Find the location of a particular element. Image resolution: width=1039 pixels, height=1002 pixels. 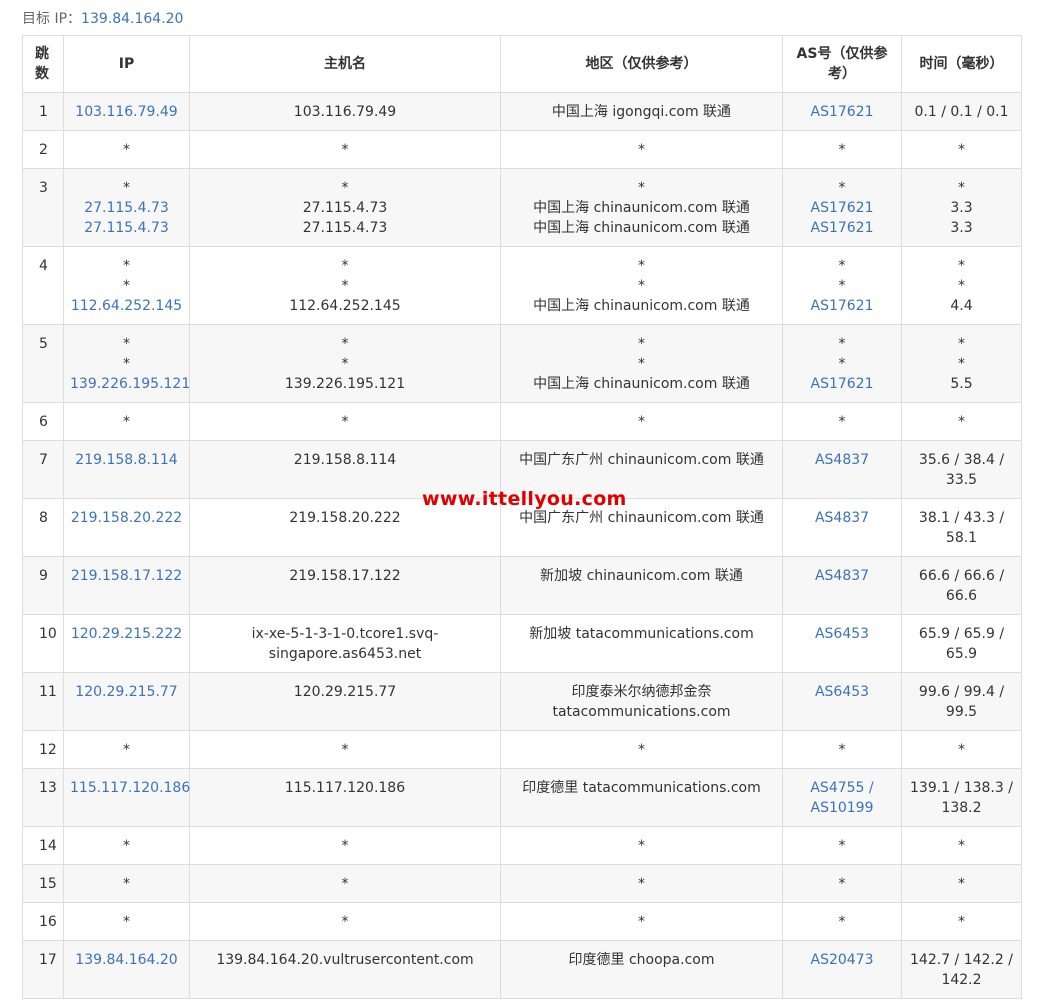

table-row: 16 * * * * * is located at coordinates (522, 921).